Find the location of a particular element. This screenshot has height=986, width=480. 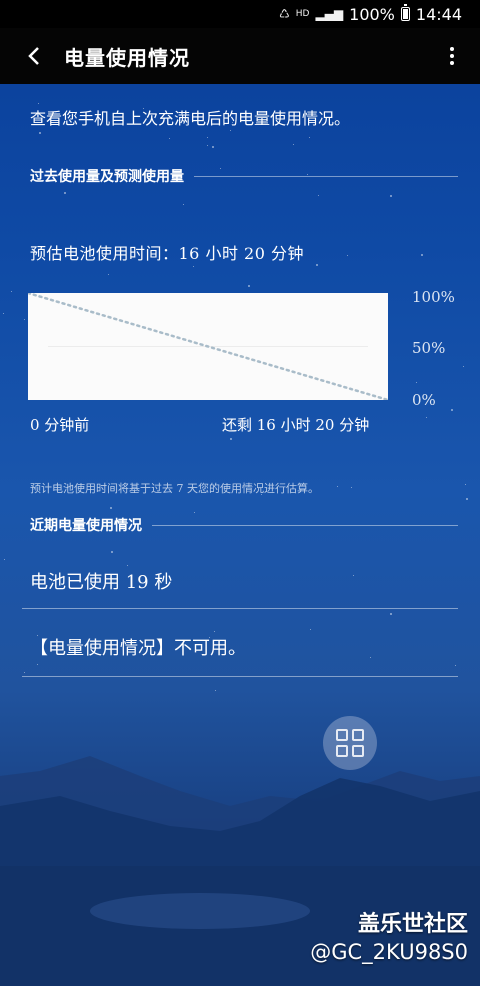

estimate-note: 预计电池使用时间将基于过去 7 天您的使用情况进行估算。 is located at coordinates (174, 488).